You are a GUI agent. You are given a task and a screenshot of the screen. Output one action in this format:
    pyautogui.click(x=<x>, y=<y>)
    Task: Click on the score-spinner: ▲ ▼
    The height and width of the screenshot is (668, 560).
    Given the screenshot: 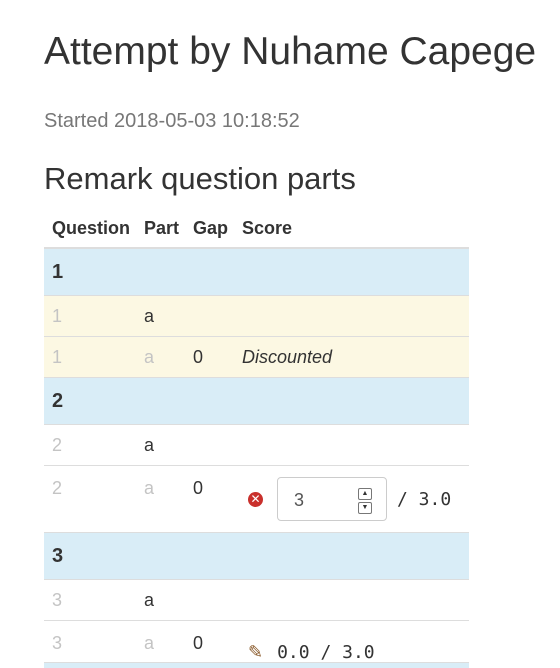 What is the action you would take?
    pyautogui.click(x=365, y=501)
    